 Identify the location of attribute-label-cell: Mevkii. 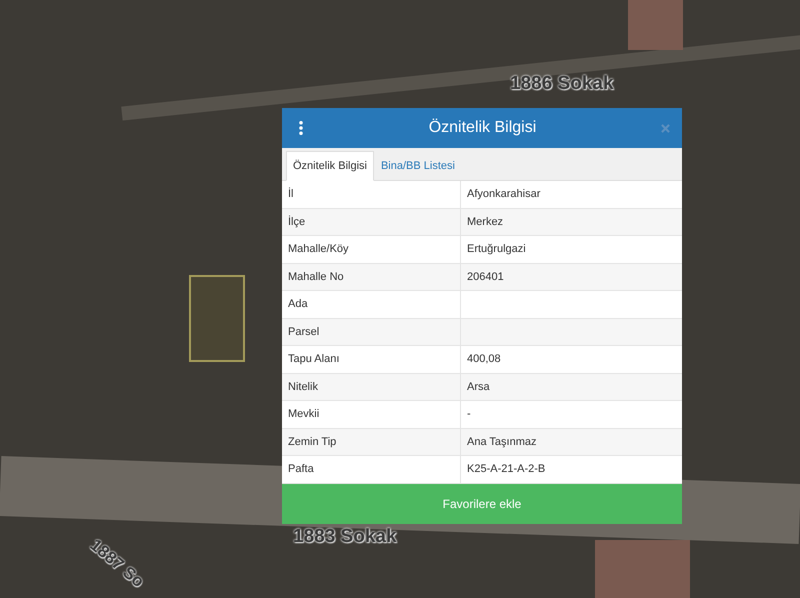
(371, 414).